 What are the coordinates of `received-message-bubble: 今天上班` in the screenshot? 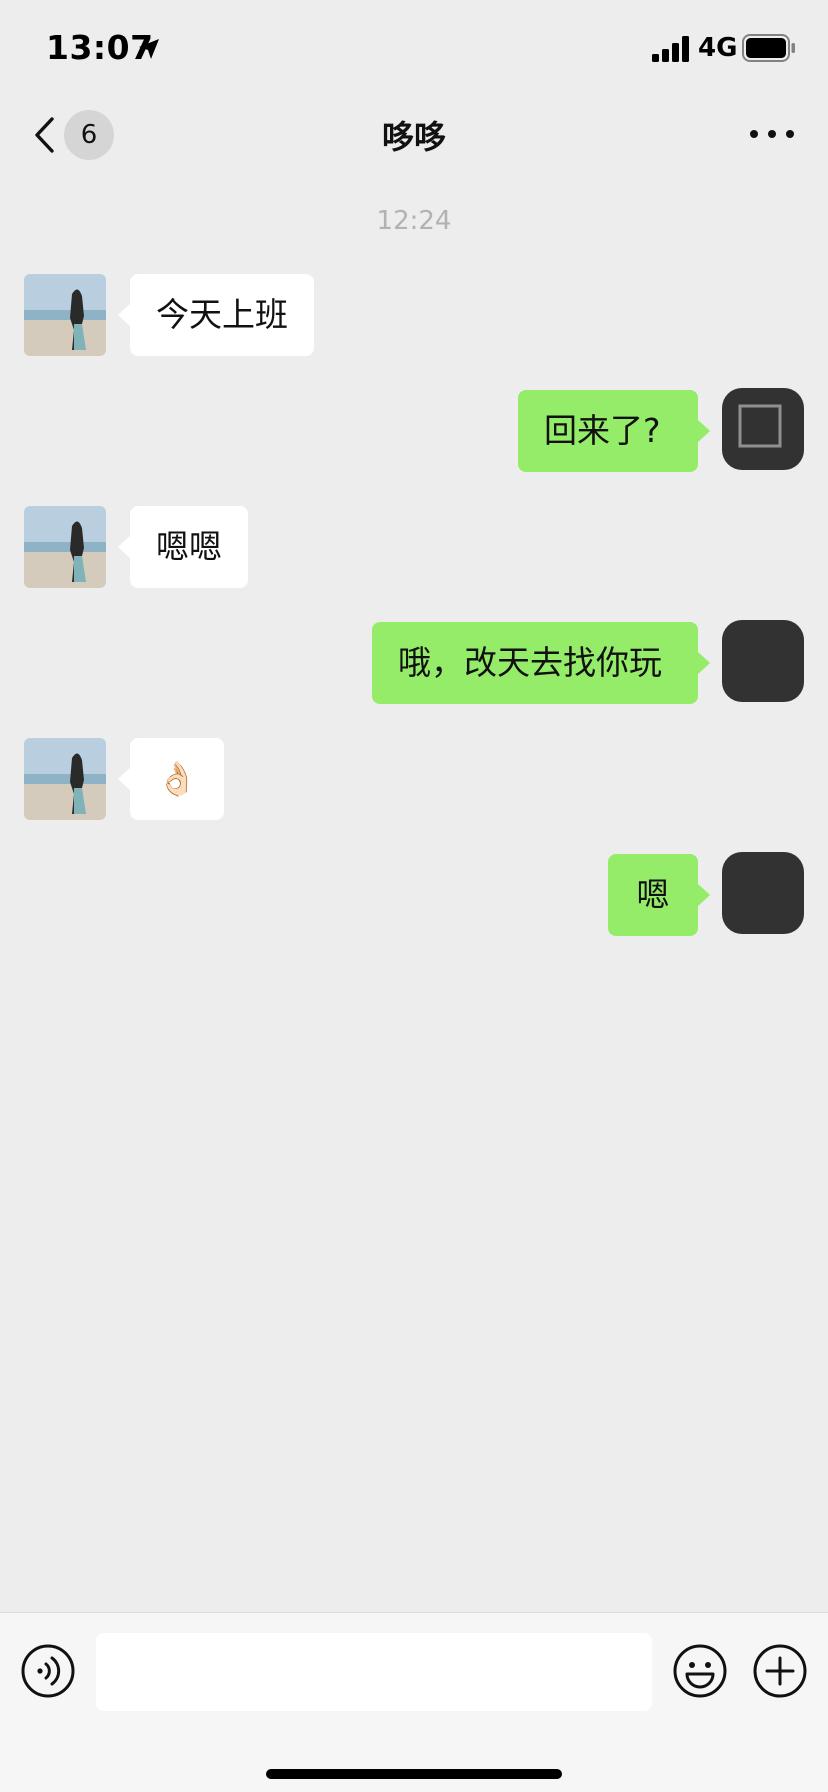 It's located at (216, 315).